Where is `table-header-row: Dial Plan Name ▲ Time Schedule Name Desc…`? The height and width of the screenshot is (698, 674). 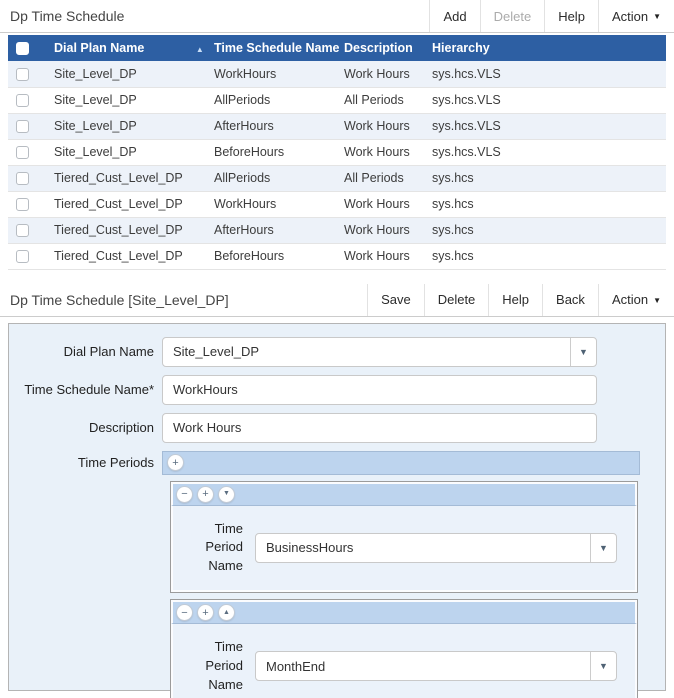
table-header-row: Dial Plan Name ▲ Time Schedule Name Desc… is located at coordinates (337, 48).